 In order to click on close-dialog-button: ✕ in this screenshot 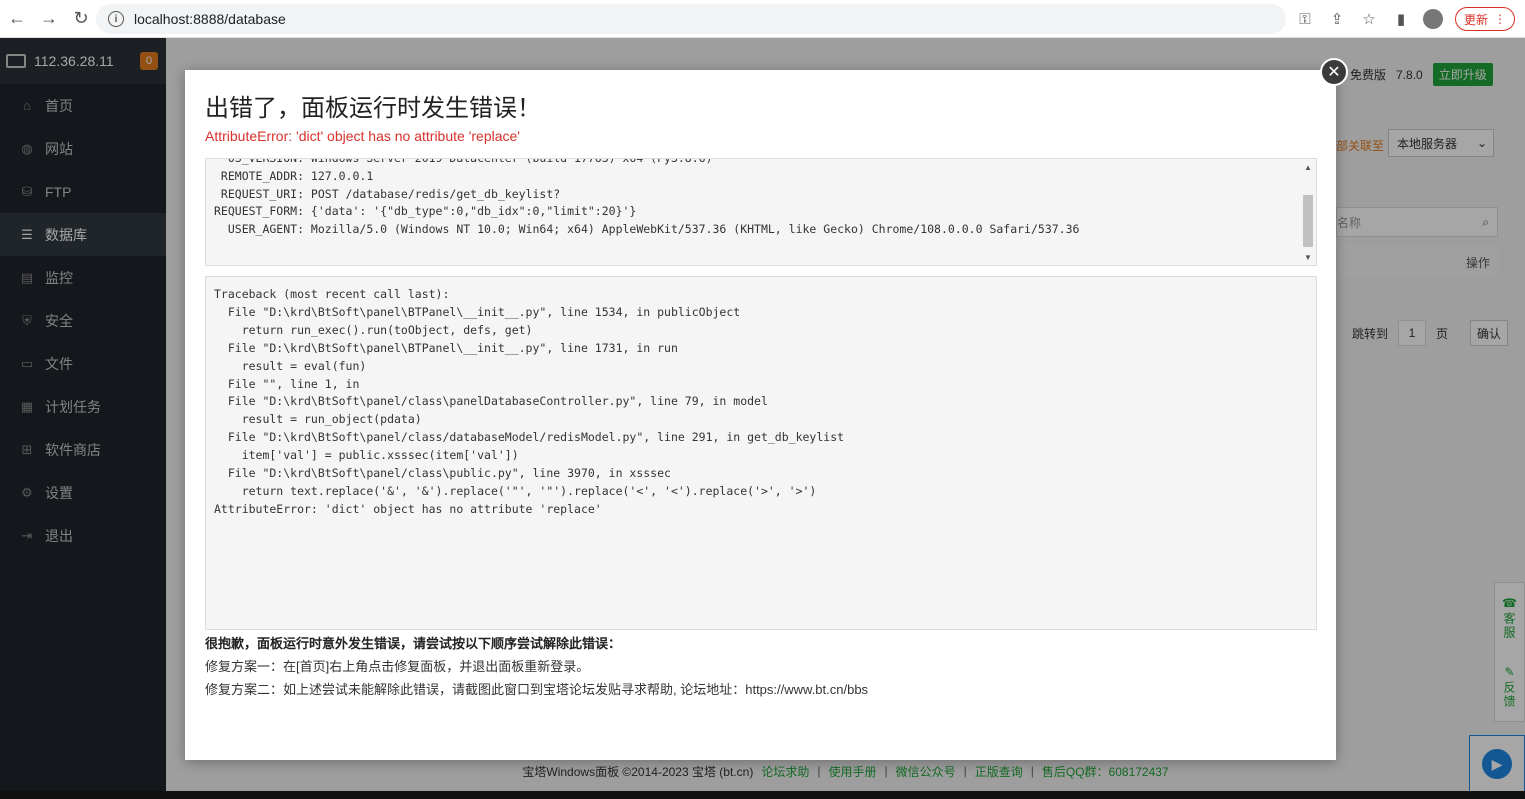, I will do `click(1334, 72)`.